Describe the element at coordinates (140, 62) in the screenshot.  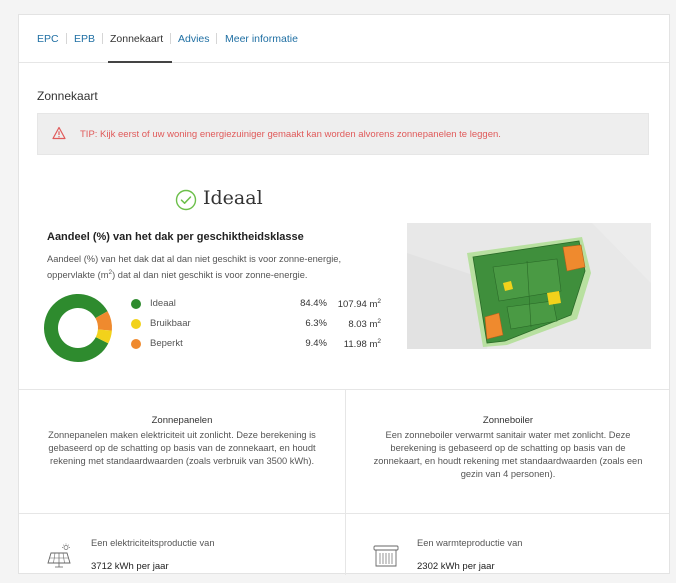
I see `active-tab-indicator` at that location.